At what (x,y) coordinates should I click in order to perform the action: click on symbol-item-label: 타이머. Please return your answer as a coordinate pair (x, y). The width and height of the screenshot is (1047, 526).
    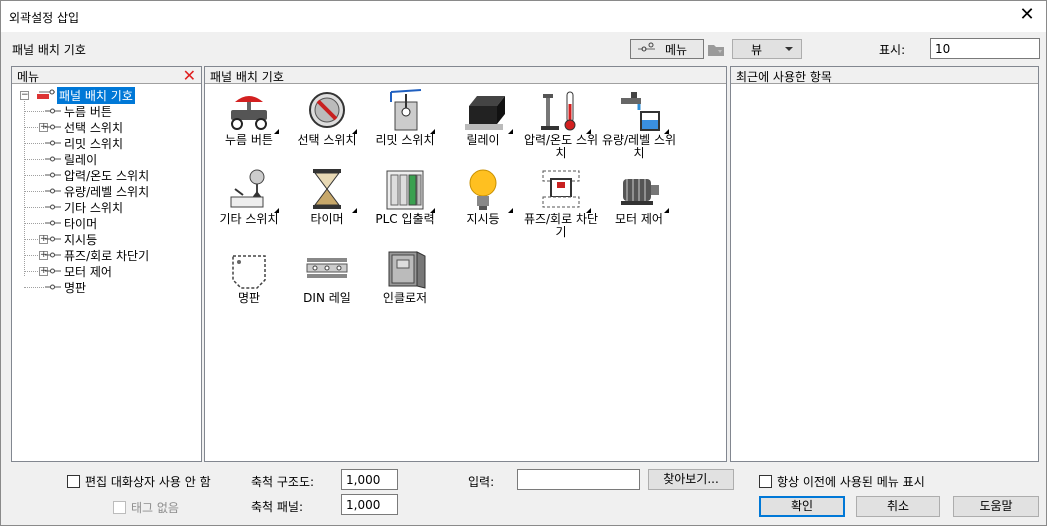
    Looking at the image, I should click on (327, 219).